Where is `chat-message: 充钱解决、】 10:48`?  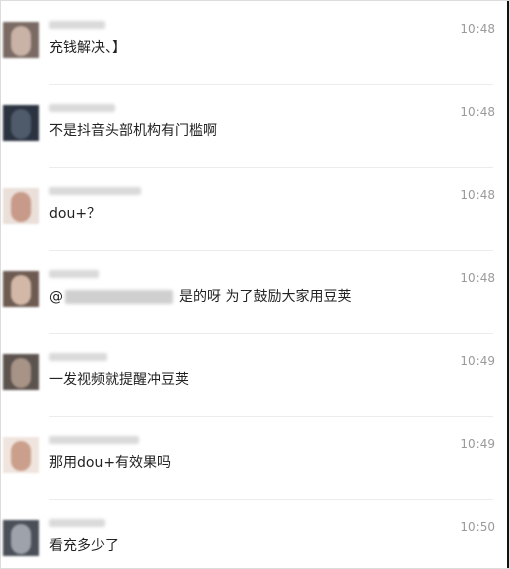 chat-message: 充钱解决、】 10:48 is located at coordinates (251, 42).